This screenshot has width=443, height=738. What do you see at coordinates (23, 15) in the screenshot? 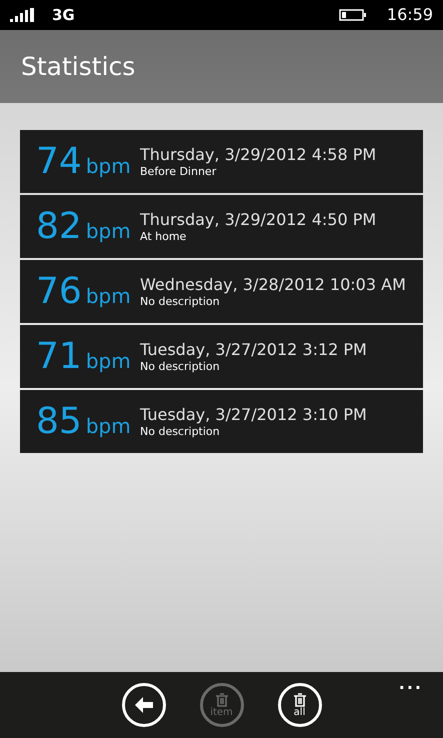
I see `signal-icon` at bounding box center [23, 15].